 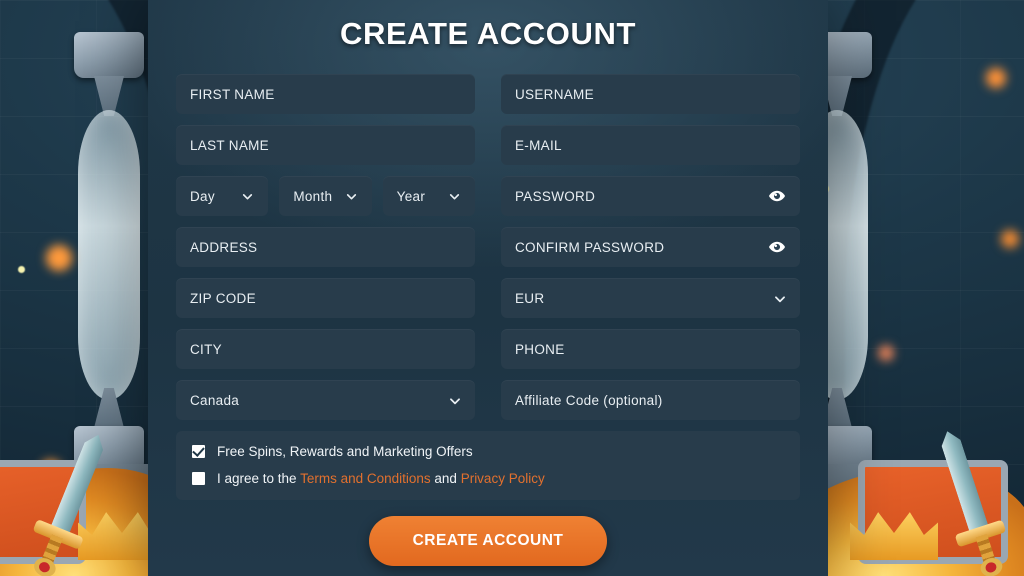 What do you see at coordinates (345, 451) in the screenshot?
I see `marketing-consent-label: Free Spins, Rewards and Marketing Offers` at bounding box center [345, 451].